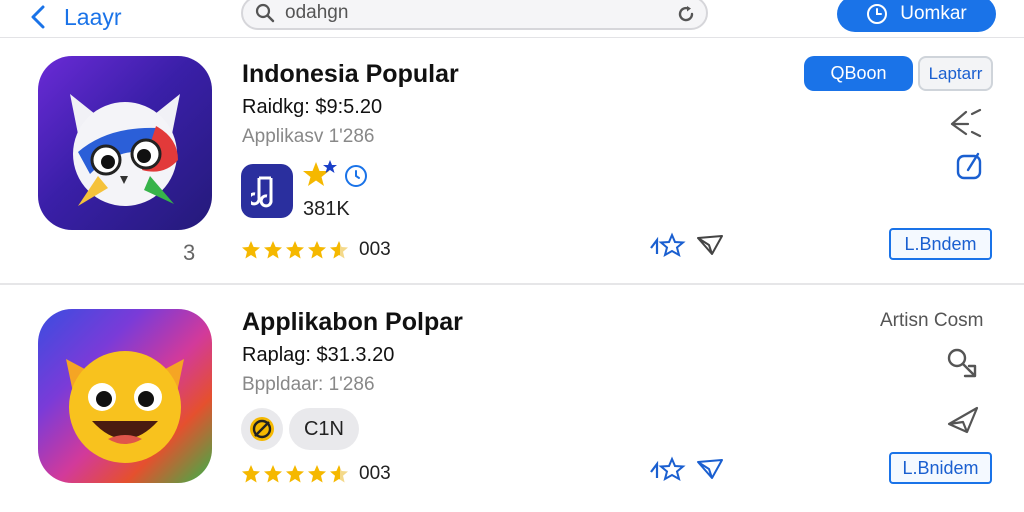 The width and height of the screenshot is (1024, 512). Describe the element at coordinates (940, 468) in the screenshot. I see `outline-action-button: L.Bnidem` at that location.